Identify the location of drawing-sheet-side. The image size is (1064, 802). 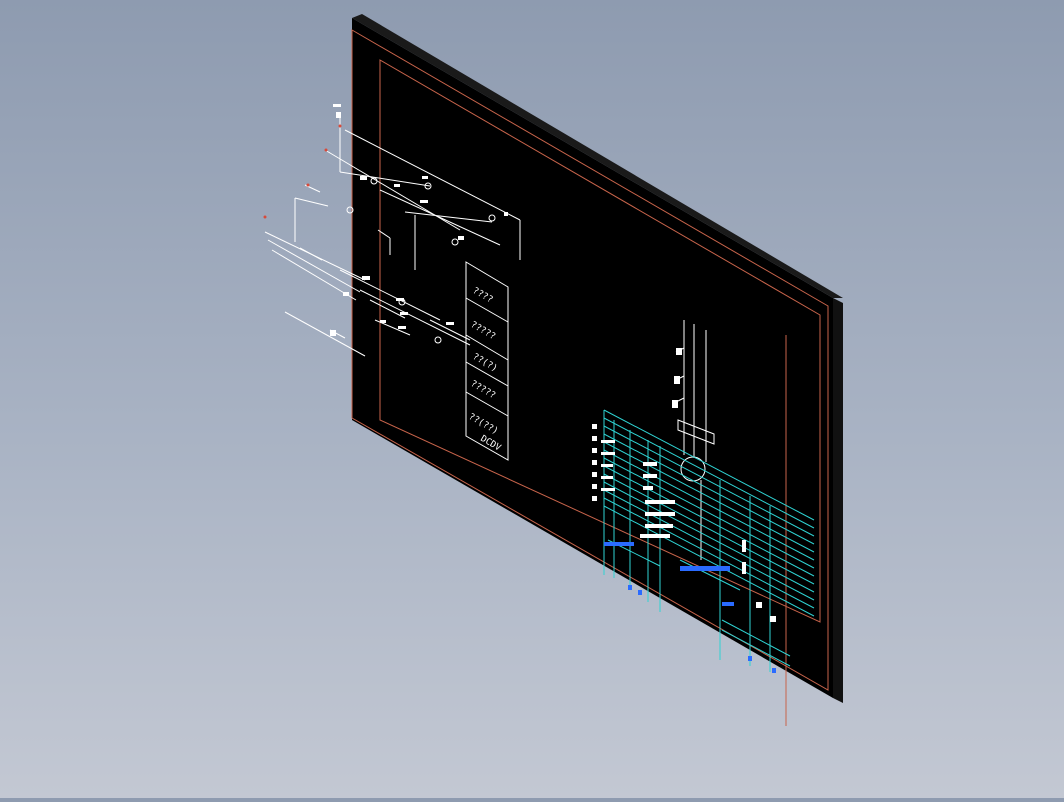
(838, 500).